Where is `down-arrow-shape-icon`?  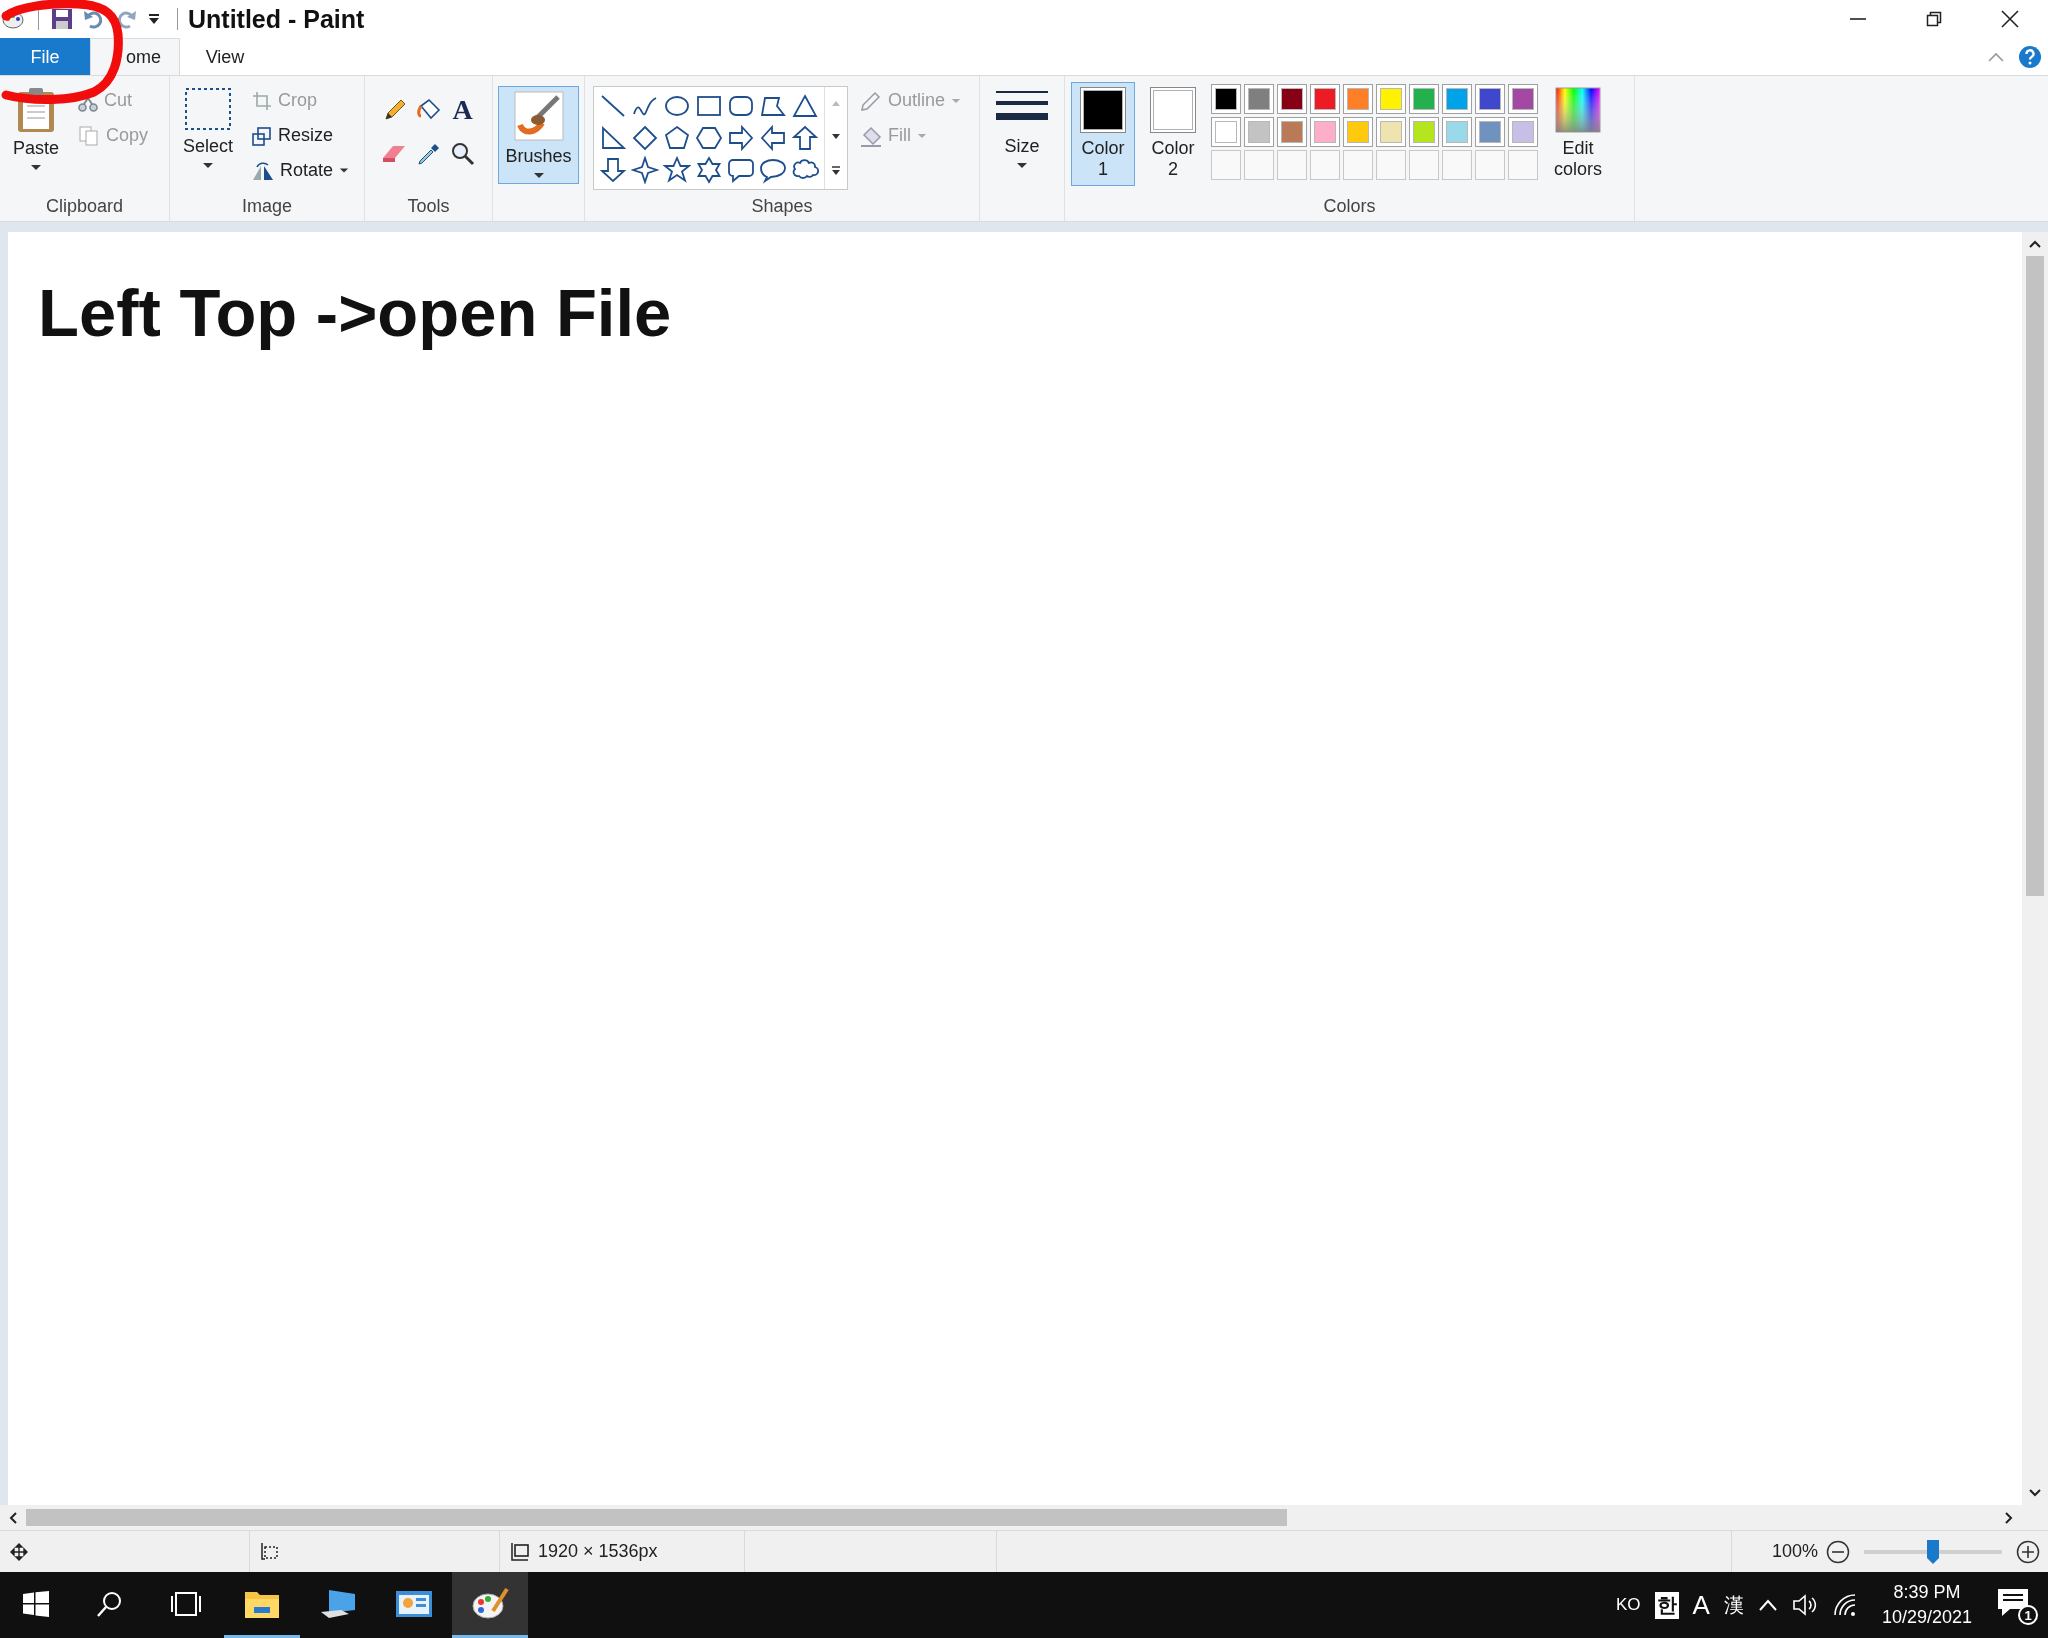
down-arrow-shape-icon is located at coordinates (613, 170).